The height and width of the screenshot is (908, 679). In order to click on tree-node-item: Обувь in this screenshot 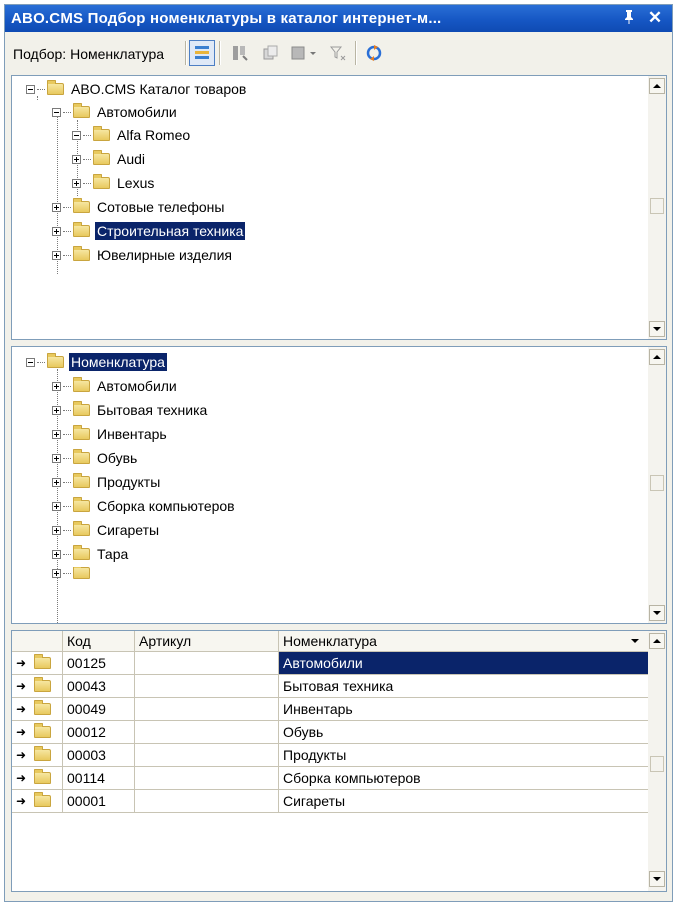, I will do `click(95, 458)`.